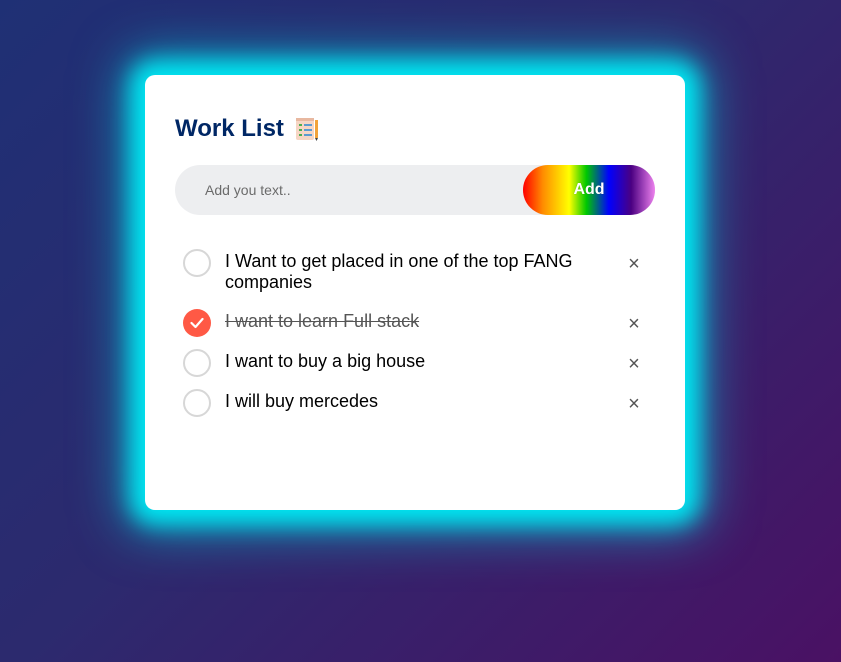 Image resolution: width=841 pixels, height=662 pixels. I want to click on list-item: I will buy mercedes ×, so click(415, 405).